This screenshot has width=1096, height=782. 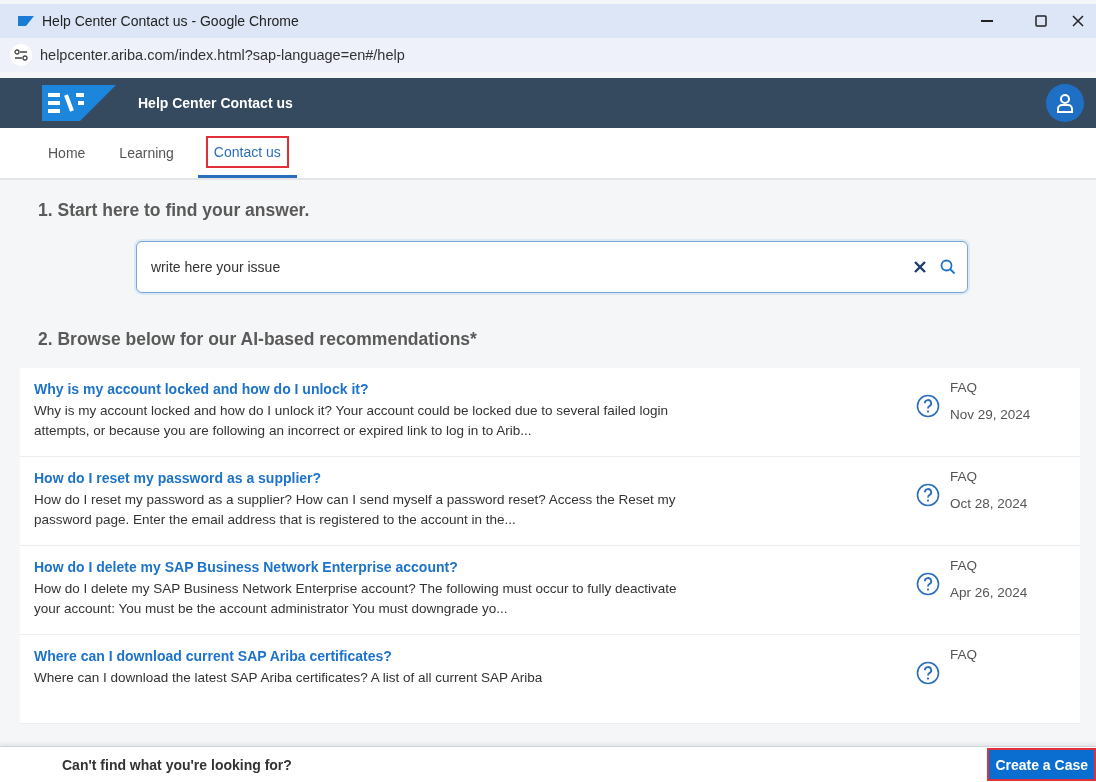 What do you see at coordinates (1065, 103) in the screenshot?
I see `user-avatar-icon` at bounding box center [1065, 103].